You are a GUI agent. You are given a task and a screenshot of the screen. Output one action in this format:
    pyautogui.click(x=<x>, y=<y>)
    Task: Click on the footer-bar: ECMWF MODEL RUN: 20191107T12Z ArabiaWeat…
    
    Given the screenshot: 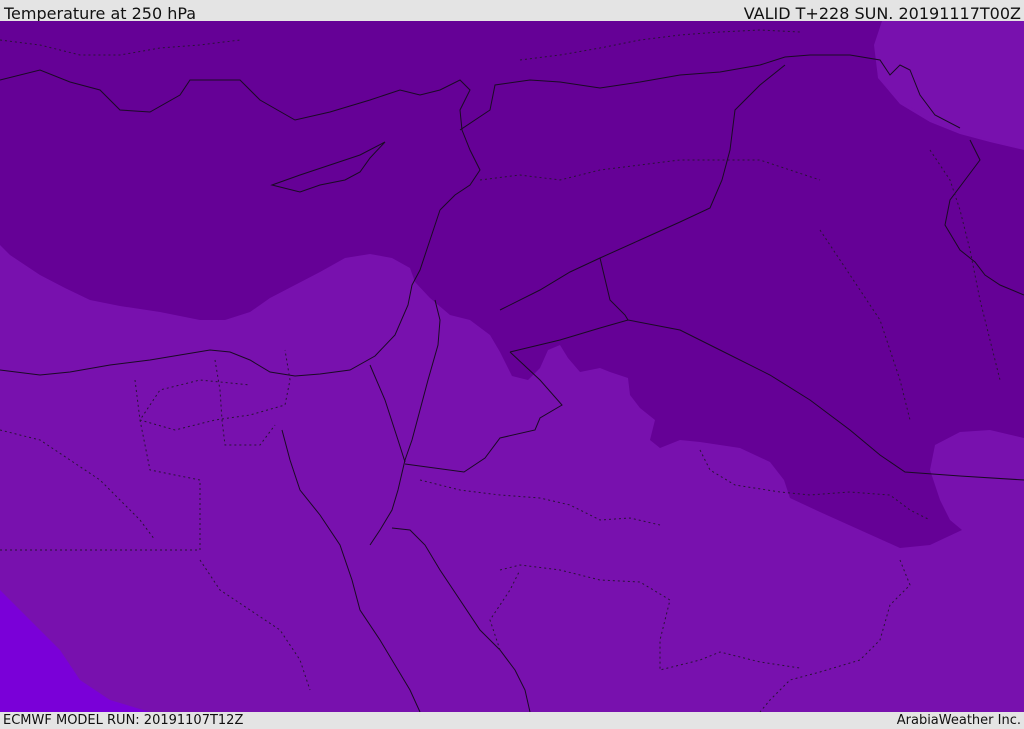 What is the action you would take?
    pyautogui.click(x=512, y=720)
    